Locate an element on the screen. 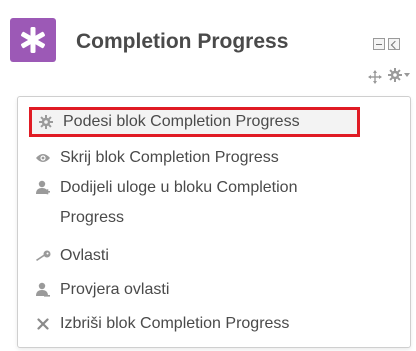 This screenshot has width=416, height=351. menu-item-delete-block: Izbriši blok Completion Progress is located at coordinates (215, 324).